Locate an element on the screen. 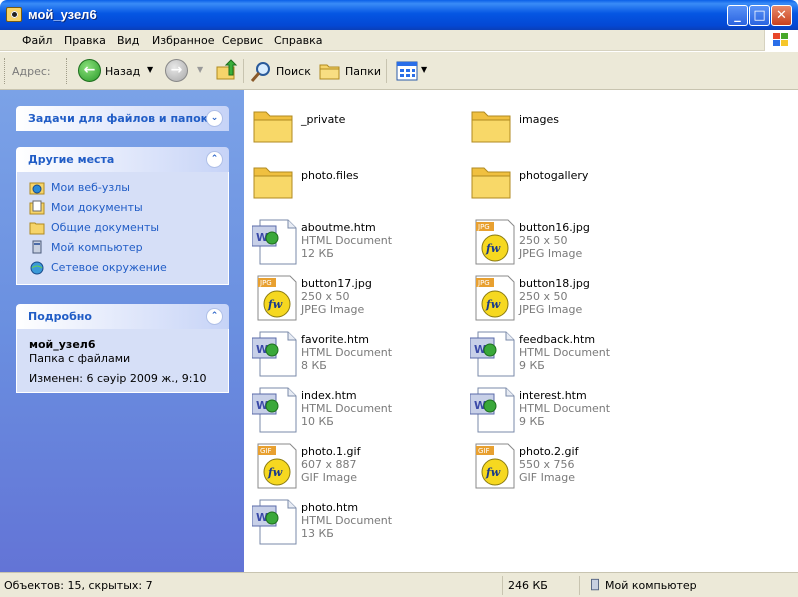 This screenshot has width=798, height=597. status-location-cell: Мой компьютер is located at coordinates (689, 585).